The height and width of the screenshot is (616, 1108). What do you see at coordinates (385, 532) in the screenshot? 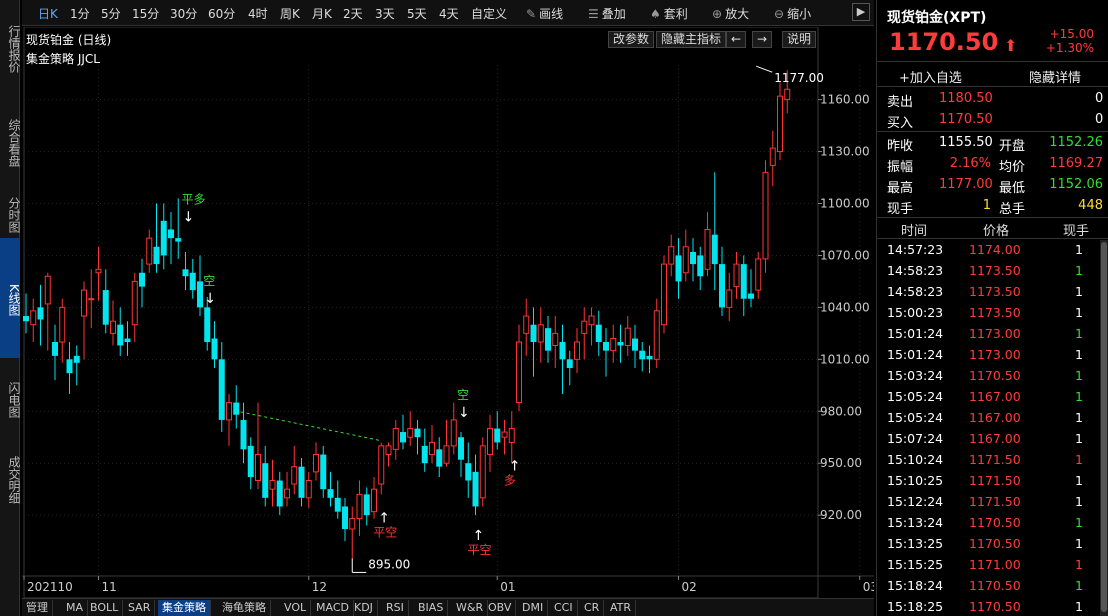
I see `signal-label: 平空` at bounding box center [385, 532].